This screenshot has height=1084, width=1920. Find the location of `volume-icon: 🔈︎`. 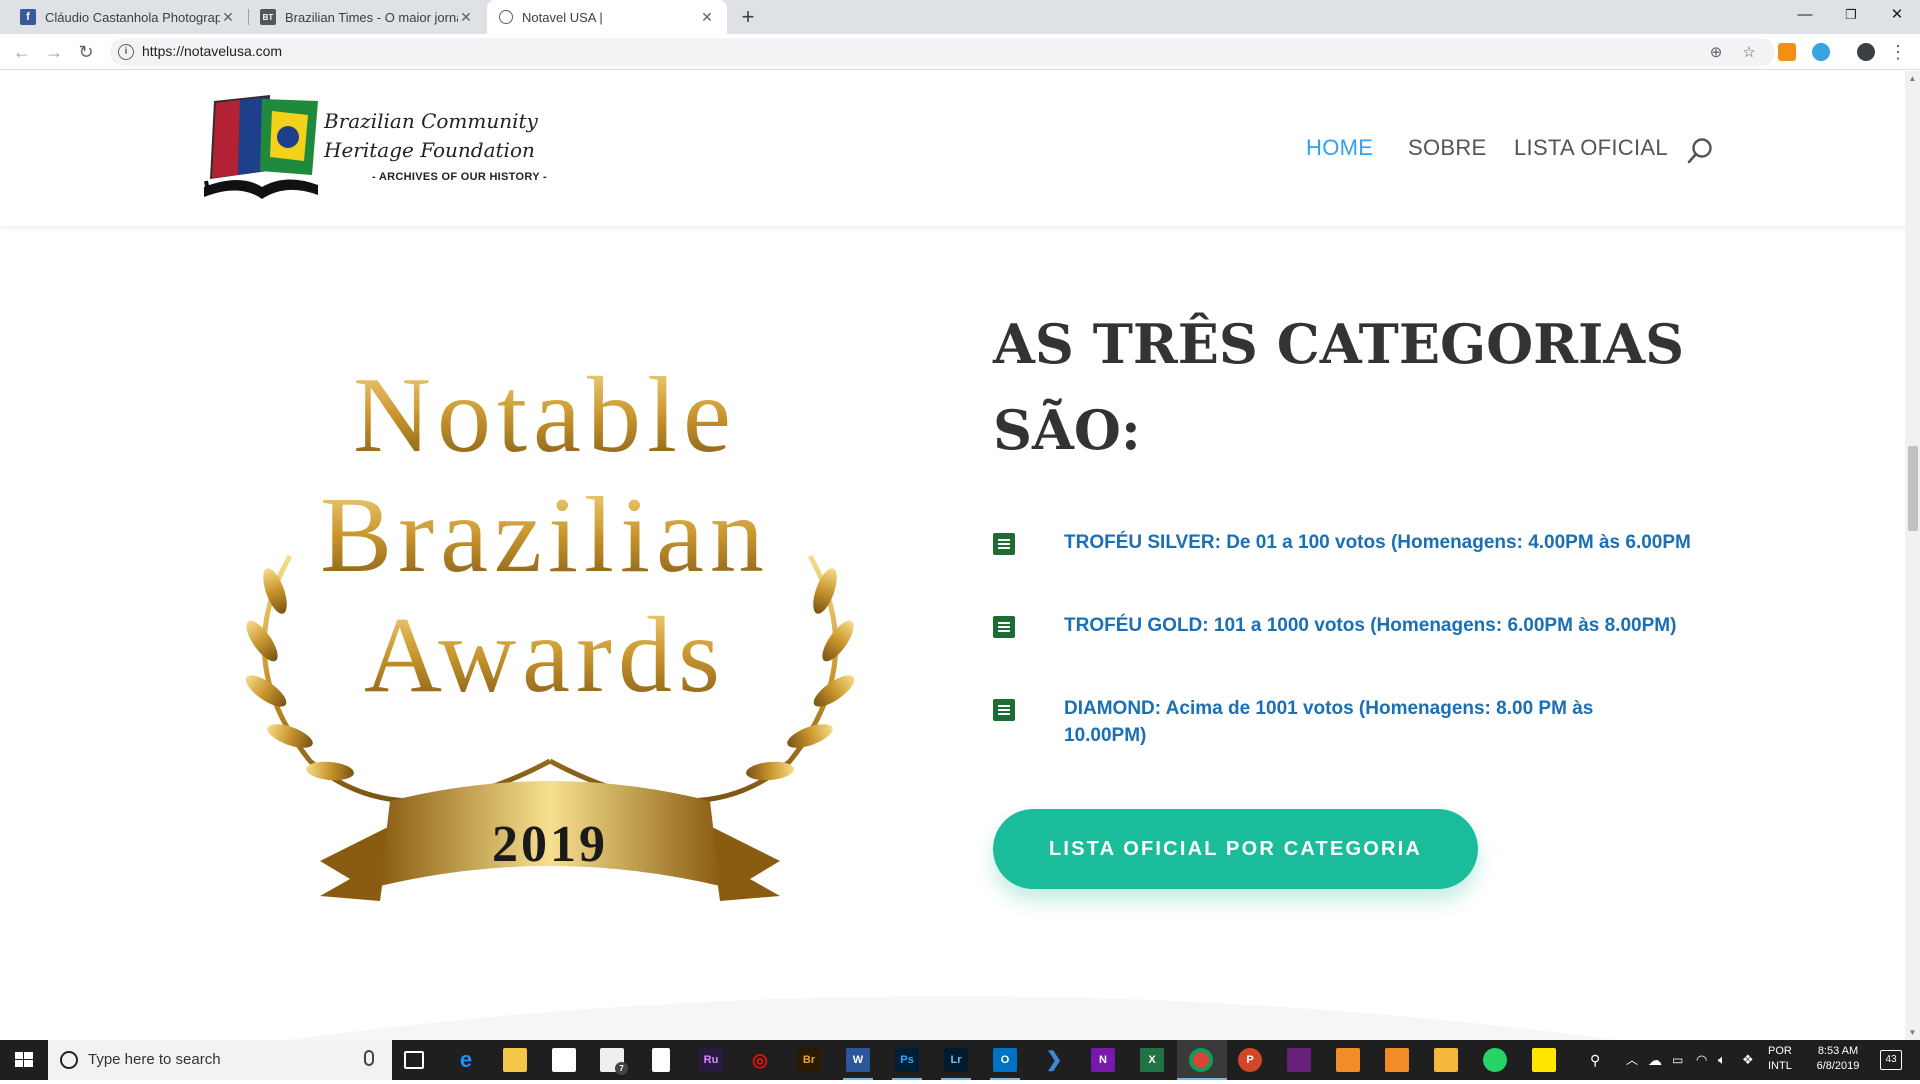

volume-icon: 🔈︎ is located at coordinates (1722, 1060).